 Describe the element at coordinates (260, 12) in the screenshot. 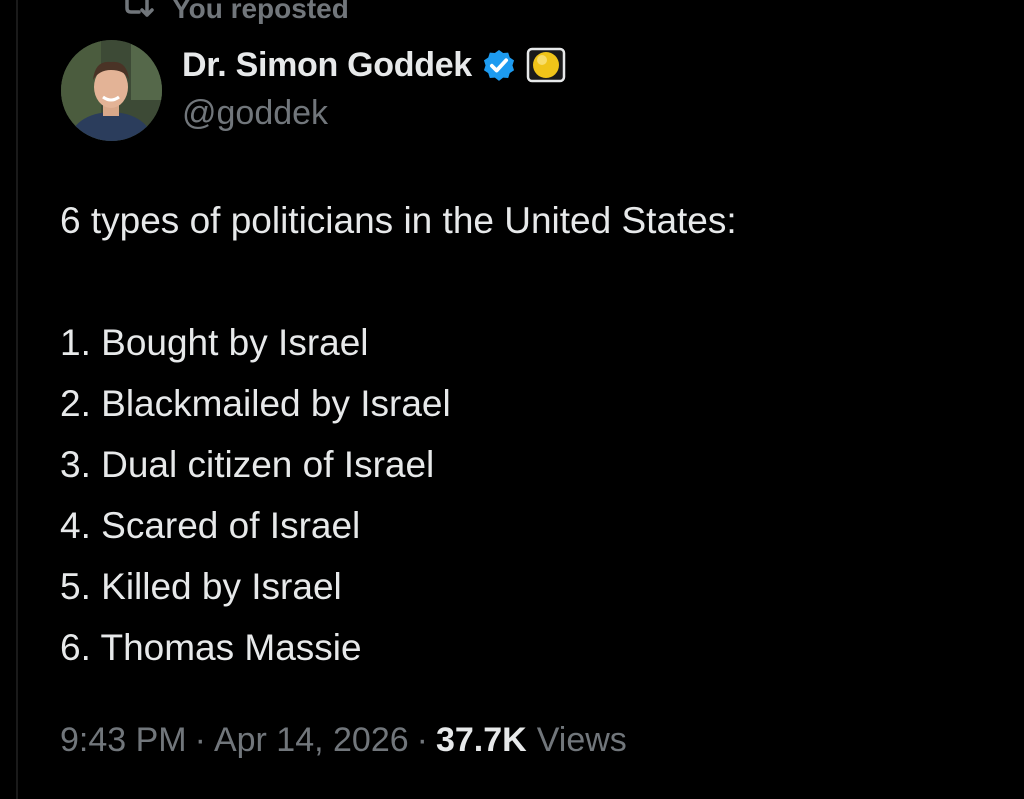

I see `repost-label: You reposted` at that location.